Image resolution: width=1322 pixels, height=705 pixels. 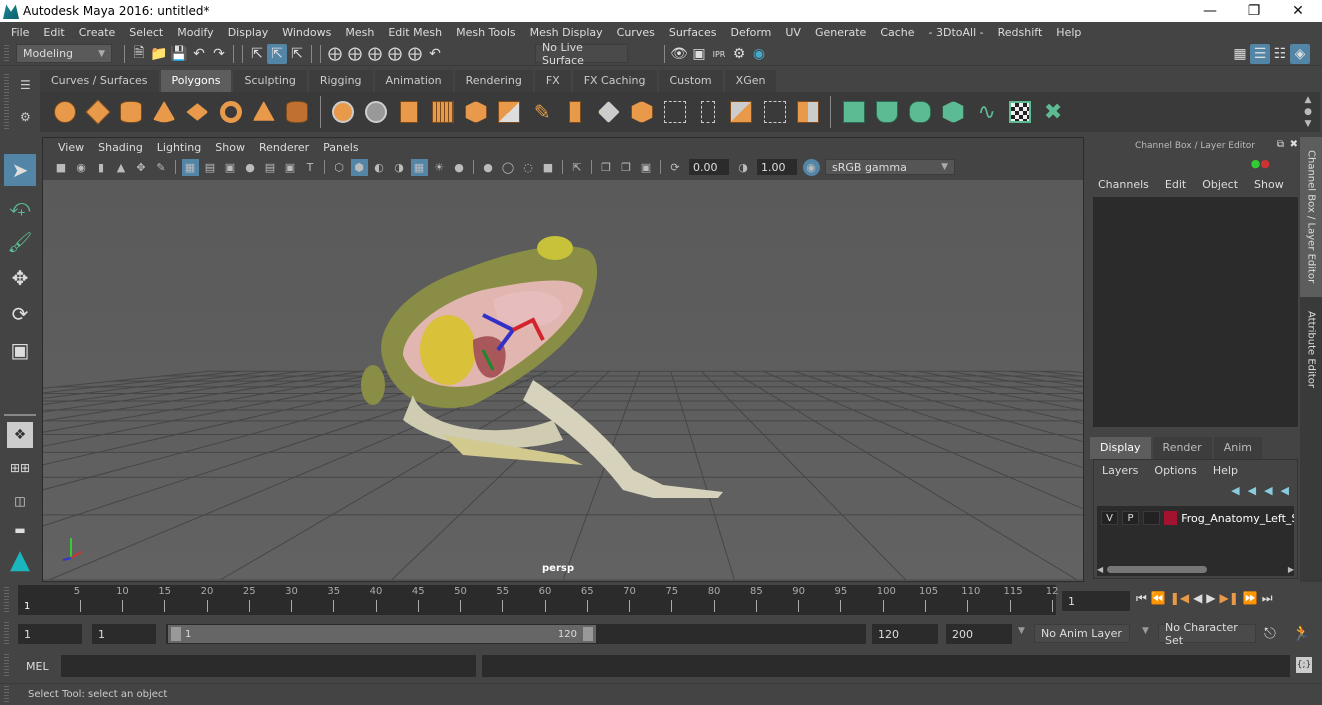 What do you see at coordinates (1280, 54) in the screenshot?
I see `tool-settings-icon: ☷` at bounding box center [1280, 54].